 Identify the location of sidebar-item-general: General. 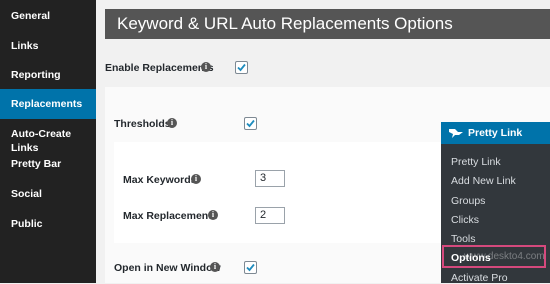
(48, 16).